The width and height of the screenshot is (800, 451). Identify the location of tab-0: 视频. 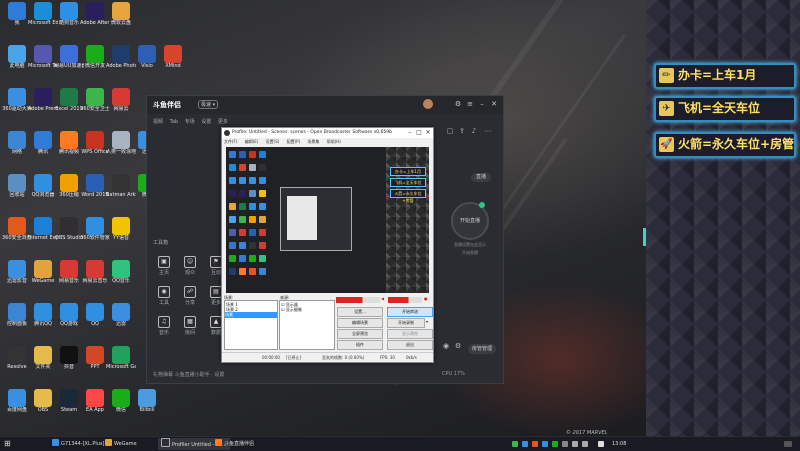
(158, 122).